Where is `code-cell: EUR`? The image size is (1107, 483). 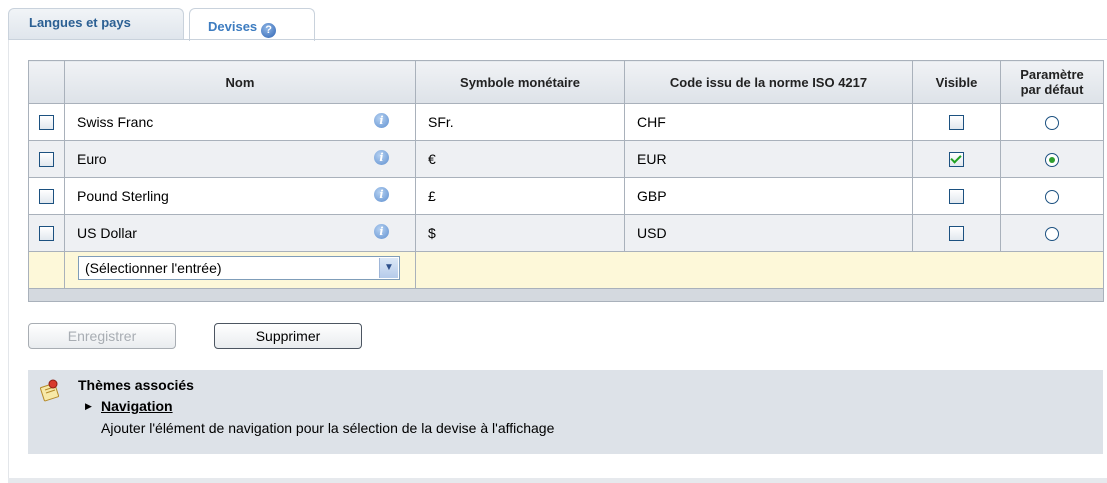
code-cell: EUR is located at coordinates (768, 159).